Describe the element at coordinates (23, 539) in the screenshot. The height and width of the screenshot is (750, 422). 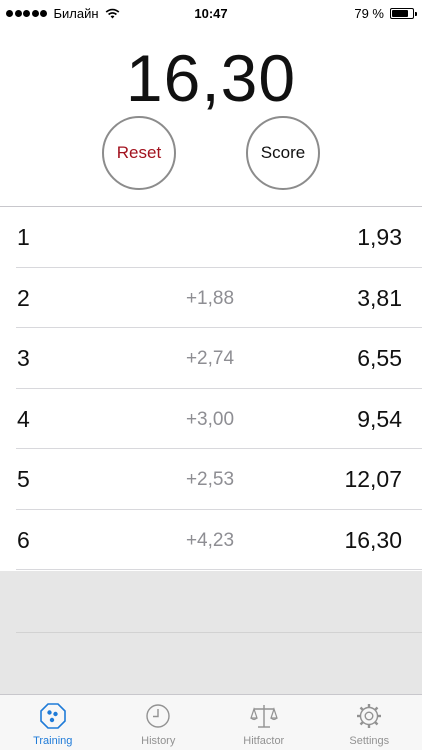
I see `shot-index: 6` at that location.